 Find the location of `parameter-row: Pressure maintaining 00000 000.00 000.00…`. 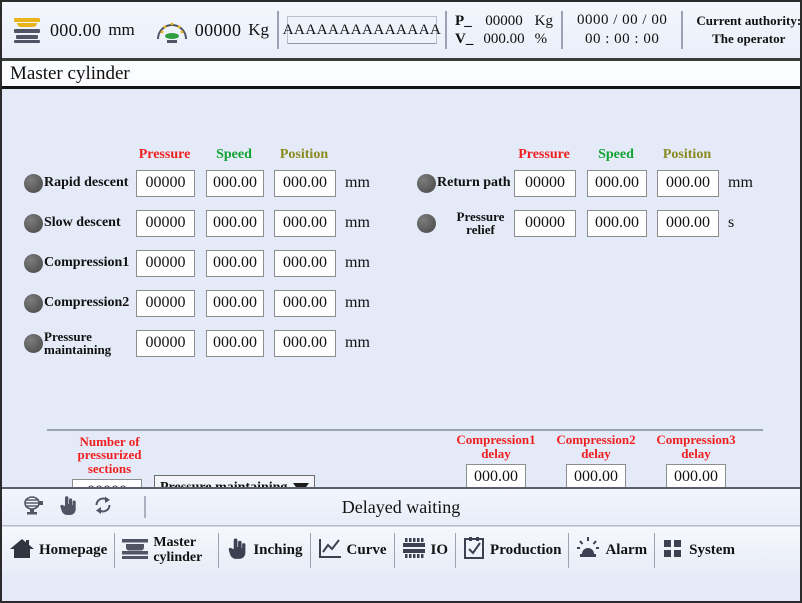

parameter-row: Pressure maintaining 00000 000.00 000.00… is located at coordinates (197, 343).